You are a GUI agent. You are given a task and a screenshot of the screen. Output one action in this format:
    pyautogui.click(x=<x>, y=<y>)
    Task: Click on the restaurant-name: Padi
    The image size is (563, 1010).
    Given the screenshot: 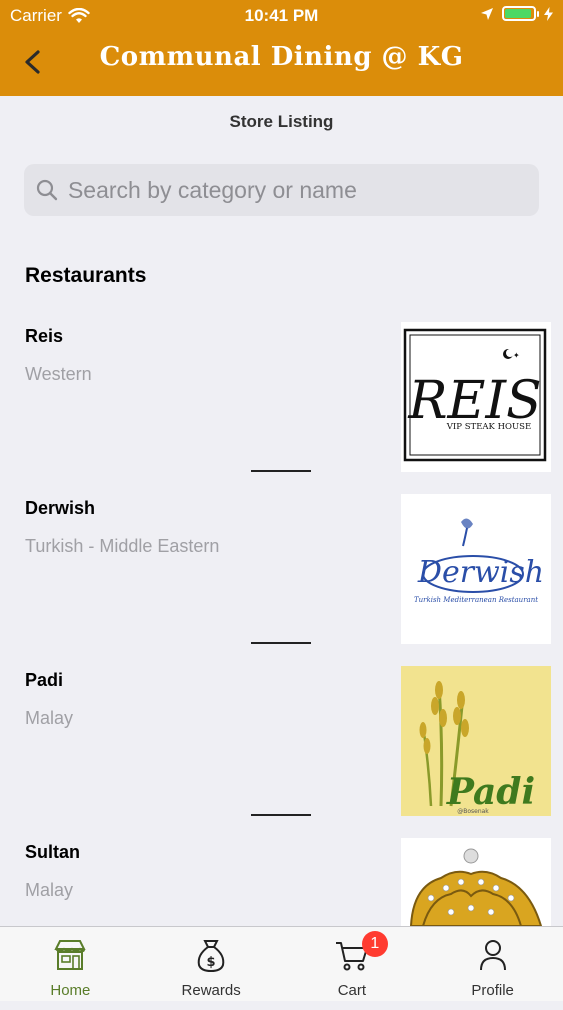 What is the action you would take?
    pyautogui.click(x=44, y=680)
    